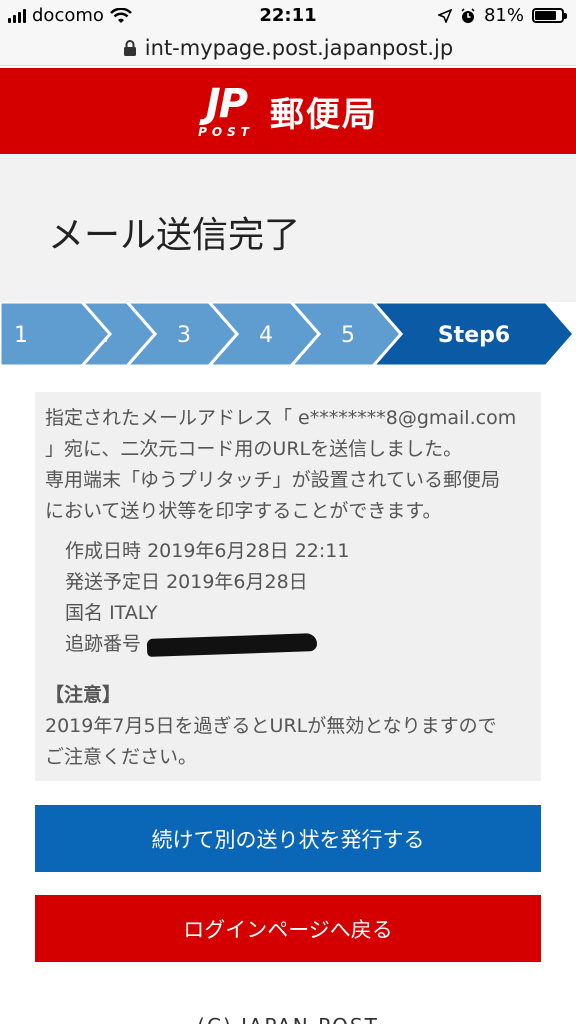 Image resolution: width=576 pixels, height=1024 pixels. What do you see at coordinates (84, 613) in the screenshot?
I see `country-label: 国名` at bounding box center [84, 613].